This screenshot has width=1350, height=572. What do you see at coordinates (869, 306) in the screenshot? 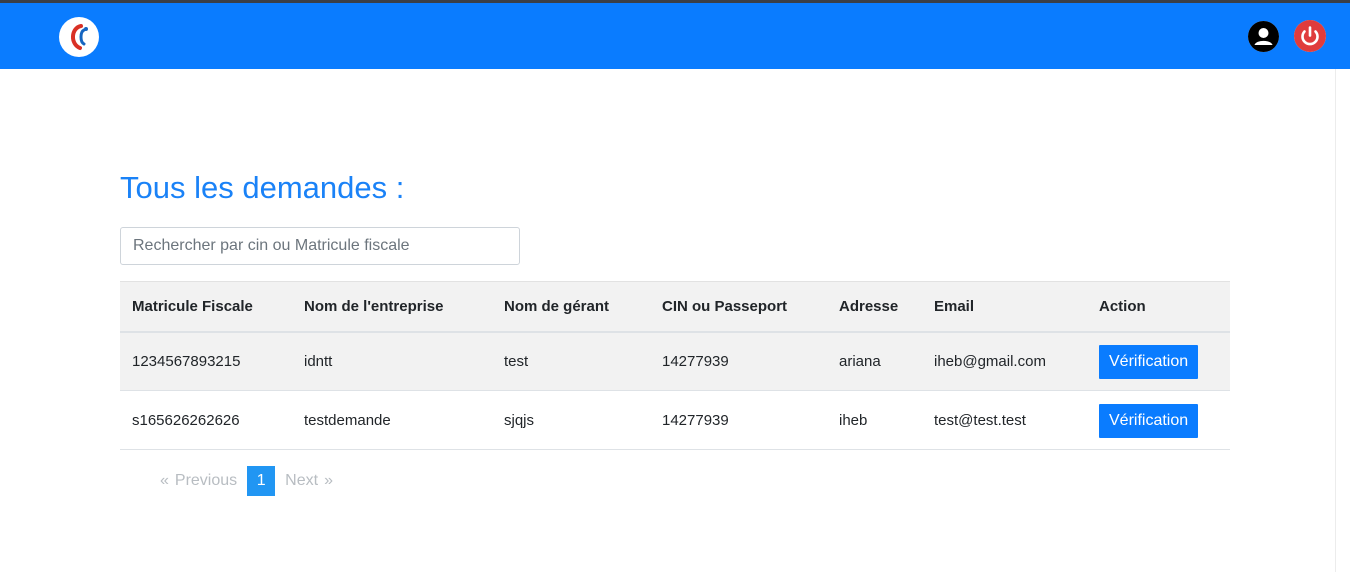
I see `col-adresse-header: Adresse` at bounding box center [869, 306].